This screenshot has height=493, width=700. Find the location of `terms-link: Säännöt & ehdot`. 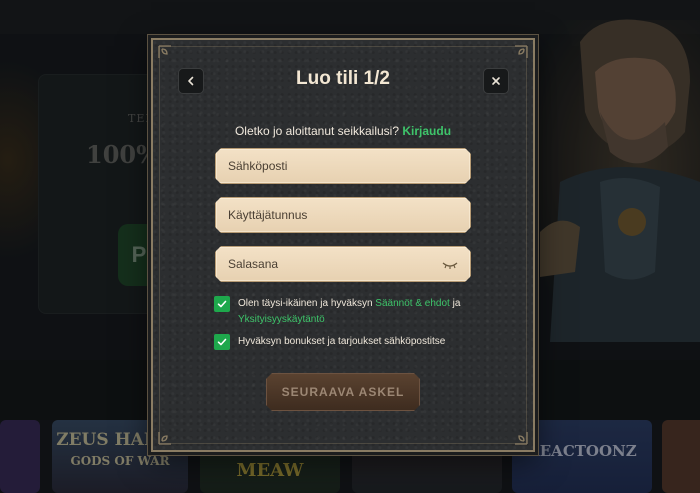

terms-link: Säännöt & ehdot is located at coordinates (412, 303).